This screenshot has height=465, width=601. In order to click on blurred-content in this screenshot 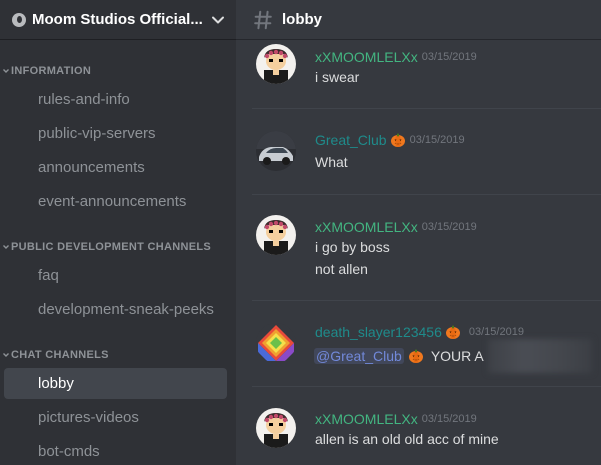, I will do `click(539, 356)`.